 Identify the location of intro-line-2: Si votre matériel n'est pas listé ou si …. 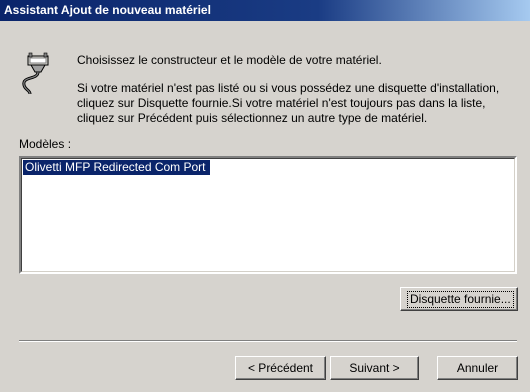
(288, 103).